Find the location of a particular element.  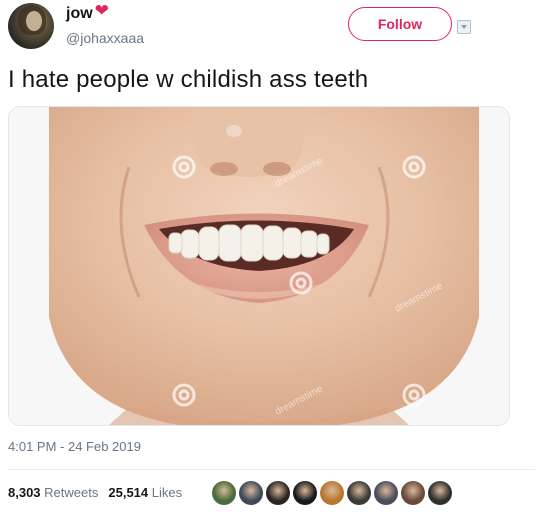

tweet-text: I hate people w childish ass teeth is located at coordinates (188, 79).